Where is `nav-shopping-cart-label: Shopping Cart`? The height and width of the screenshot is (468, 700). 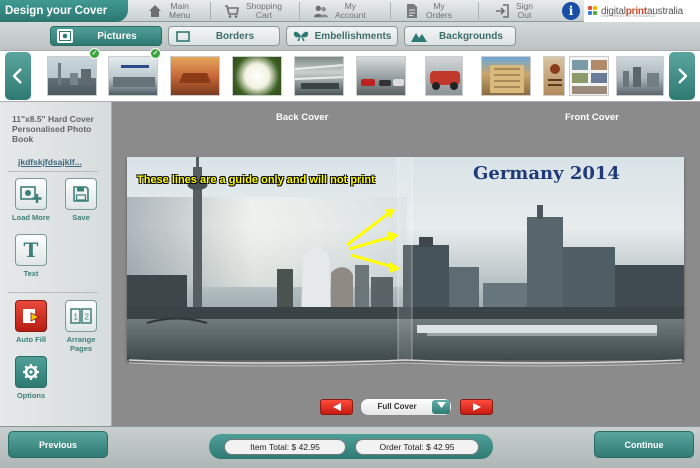
nav-shopping-cart-label: Shopping Cart is located at coordinates (264, 10).